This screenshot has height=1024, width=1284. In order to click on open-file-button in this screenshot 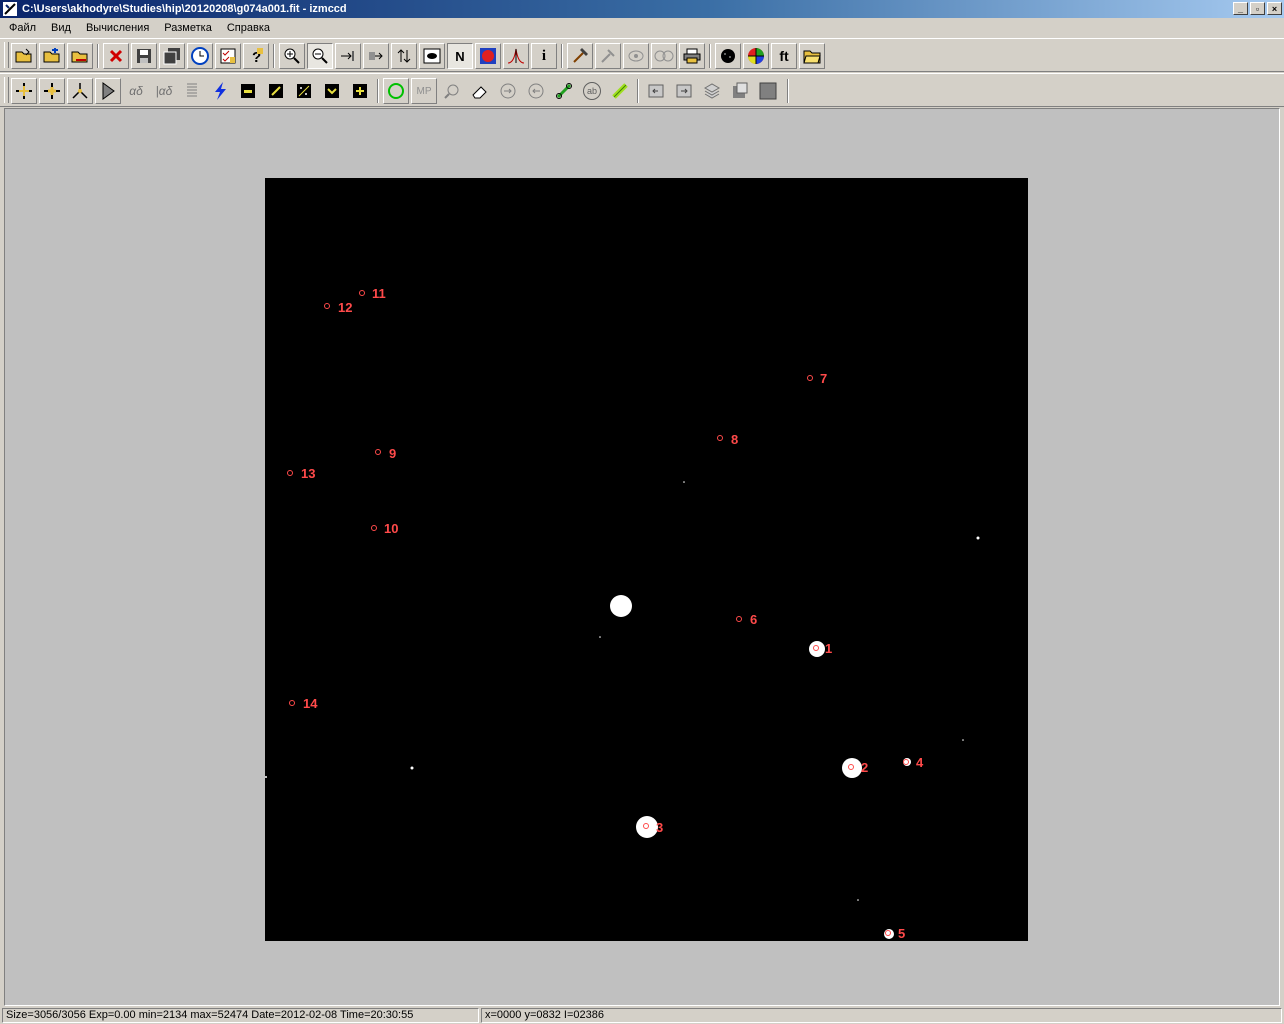, I will do `click(24, 56)`.